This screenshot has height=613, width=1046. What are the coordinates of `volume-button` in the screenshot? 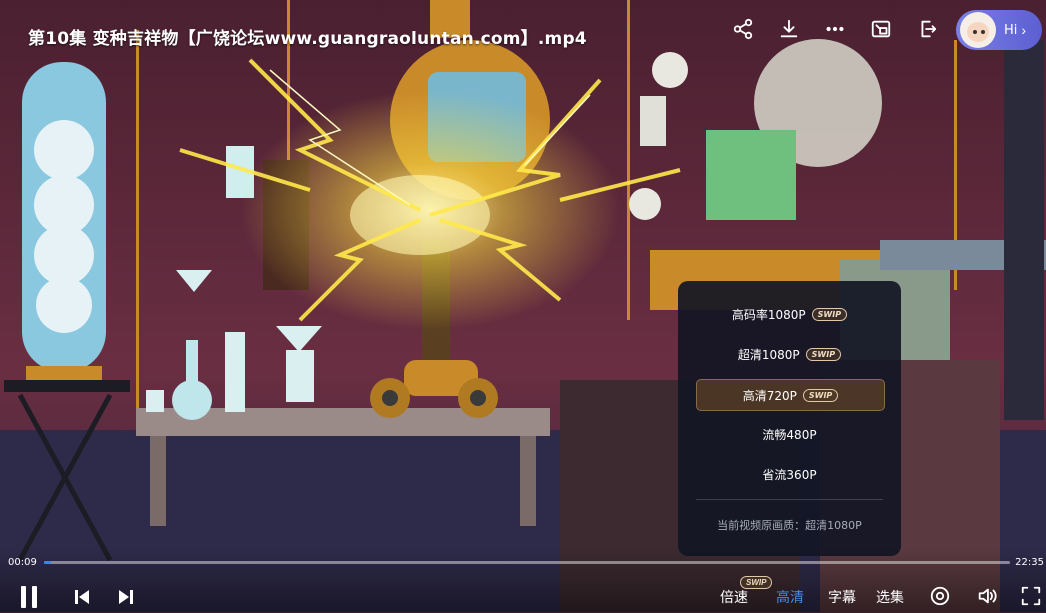 It's located at (987, 598).